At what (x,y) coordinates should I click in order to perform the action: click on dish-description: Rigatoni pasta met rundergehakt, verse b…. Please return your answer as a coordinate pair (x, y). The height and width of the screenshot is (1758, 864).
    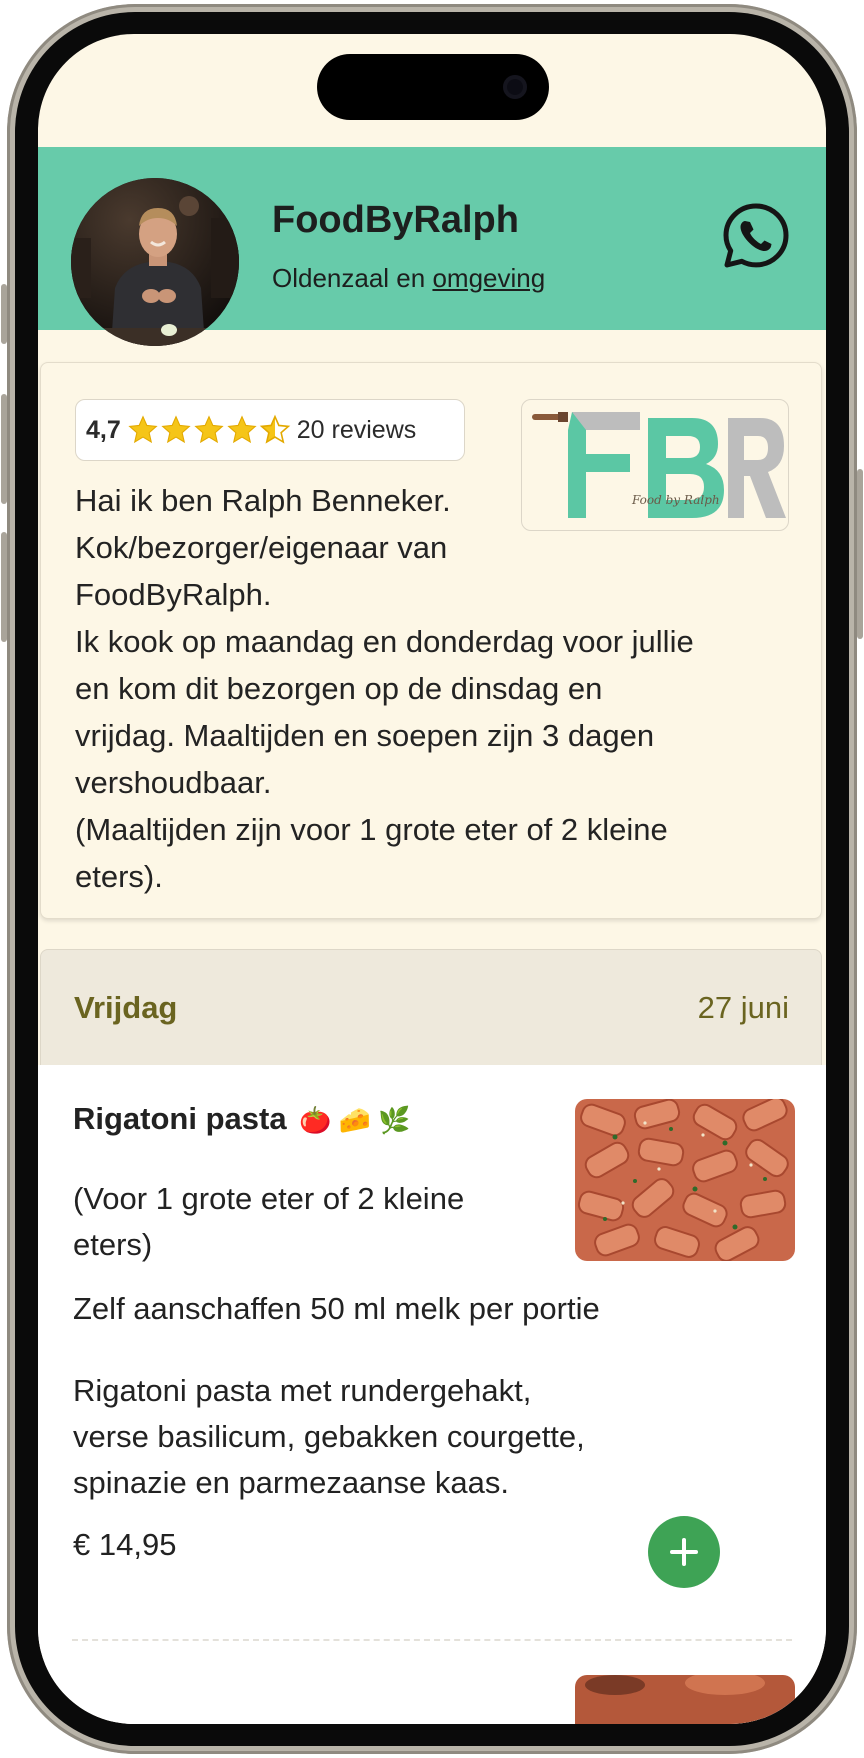
    Looking at the image, I should click on (393, 1437).